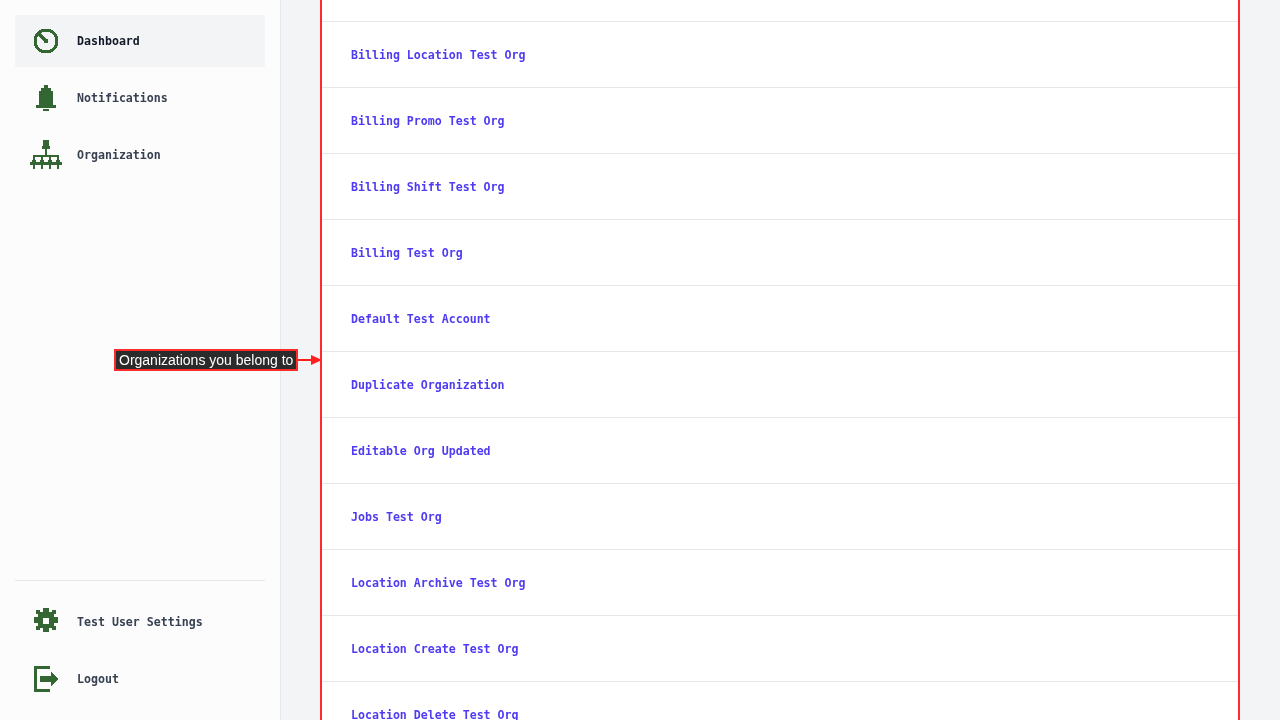  I want to click on organization-link: Billing Shift Test Org, so click(428, 186).